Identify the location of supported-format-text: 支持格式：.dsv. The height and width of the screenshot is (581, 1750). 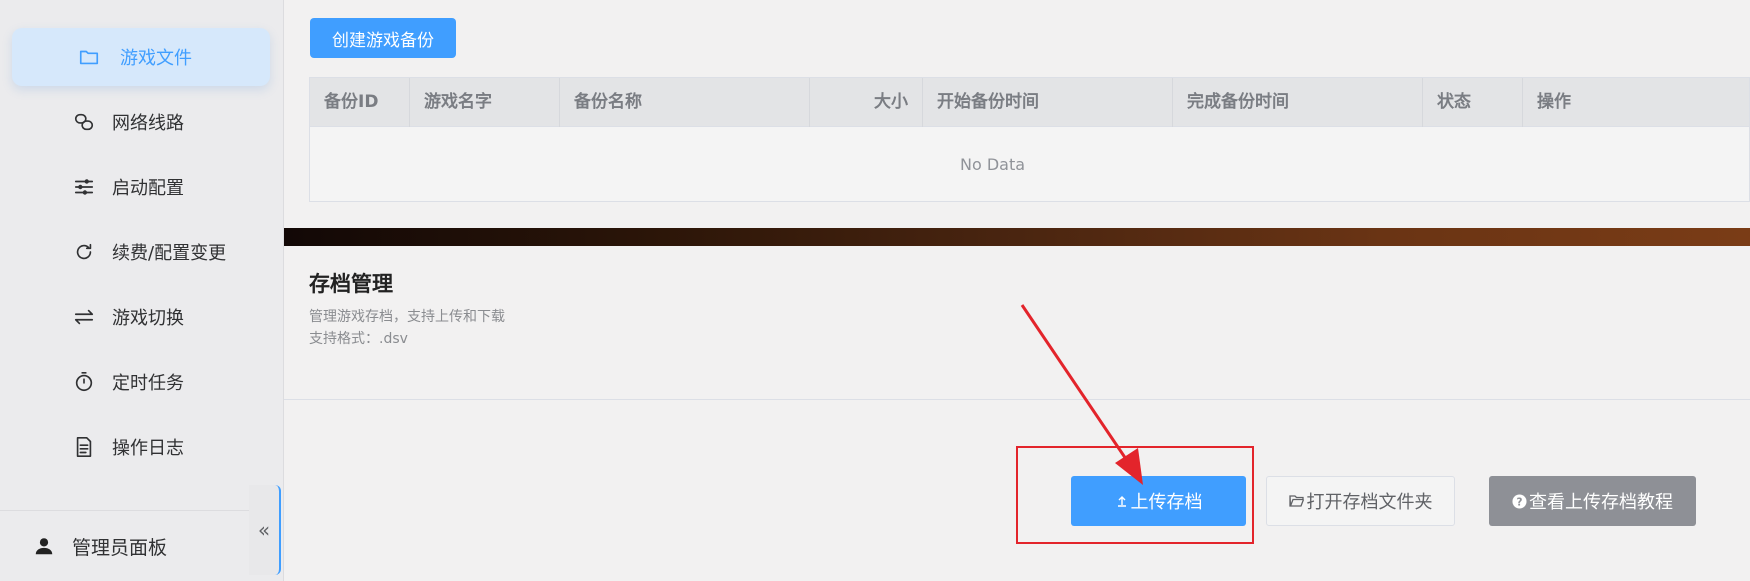
(358, 339).